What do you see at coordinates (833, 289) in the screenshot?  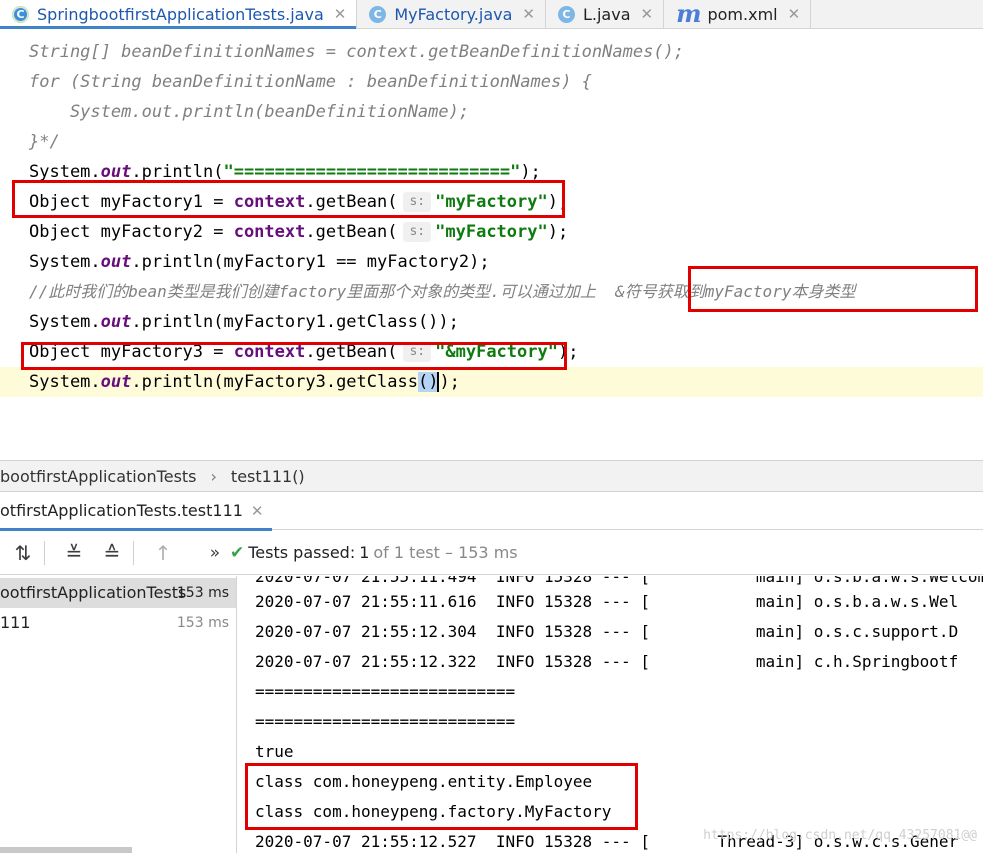 I see `highlight-box-comment` at bounding box center [833, 289].